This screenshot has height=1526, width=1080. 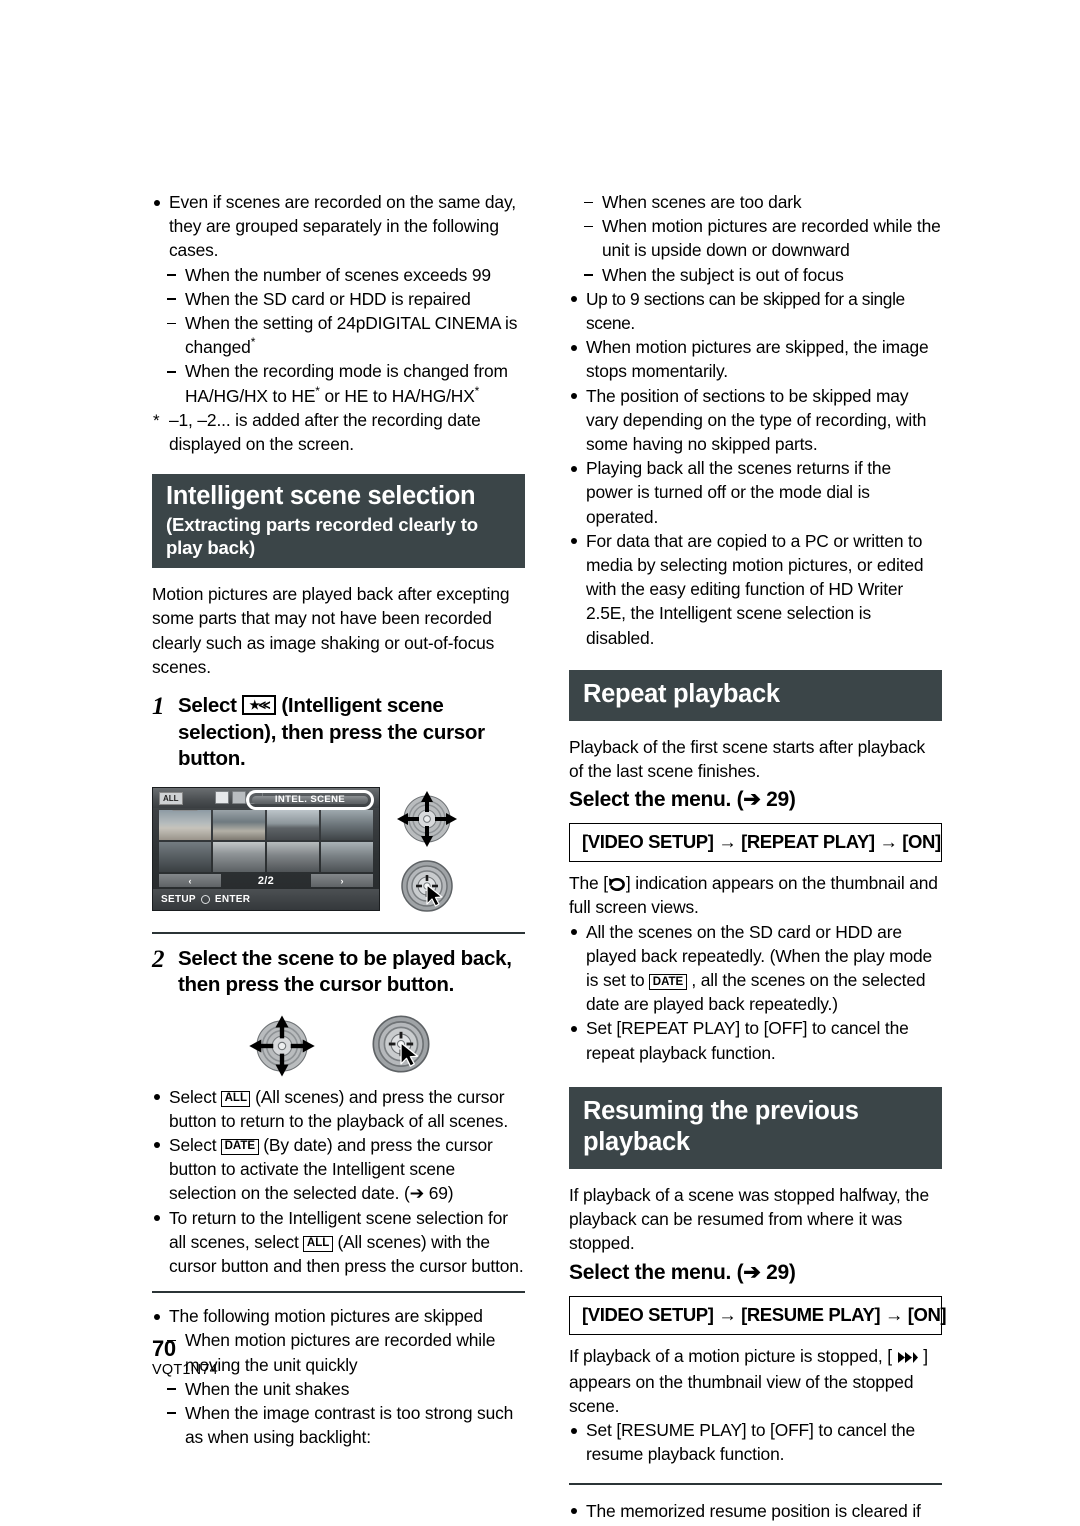 I want to click on menu-path-resume-play: [VIDEO SETUP] → [RESUME PLAY] → [ON], so click(x=758, y=1315).